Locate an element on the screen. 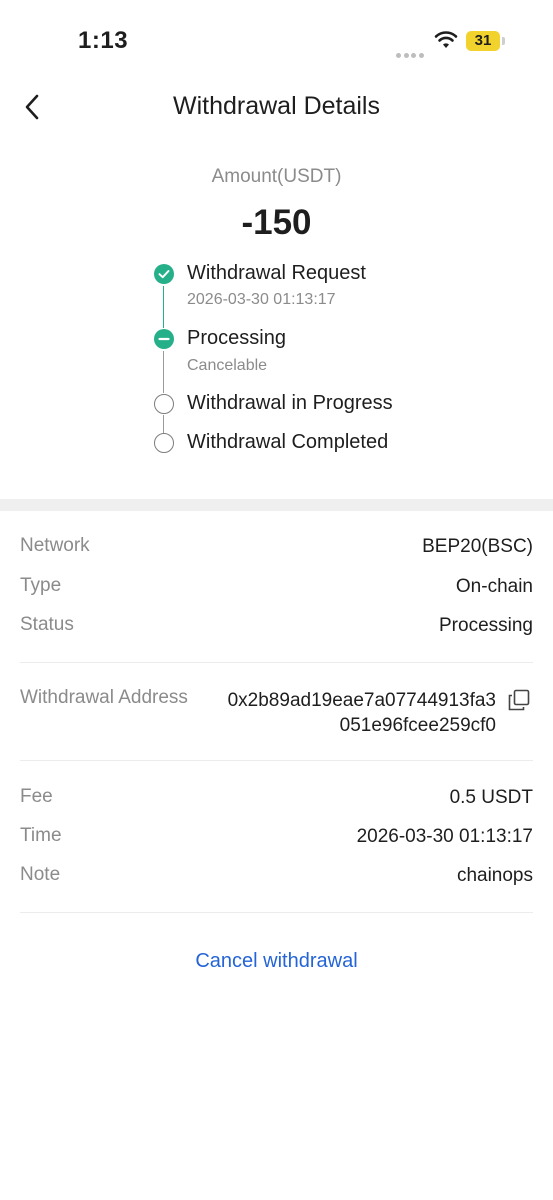  step-done-icon is located at coordinates (164, 274).